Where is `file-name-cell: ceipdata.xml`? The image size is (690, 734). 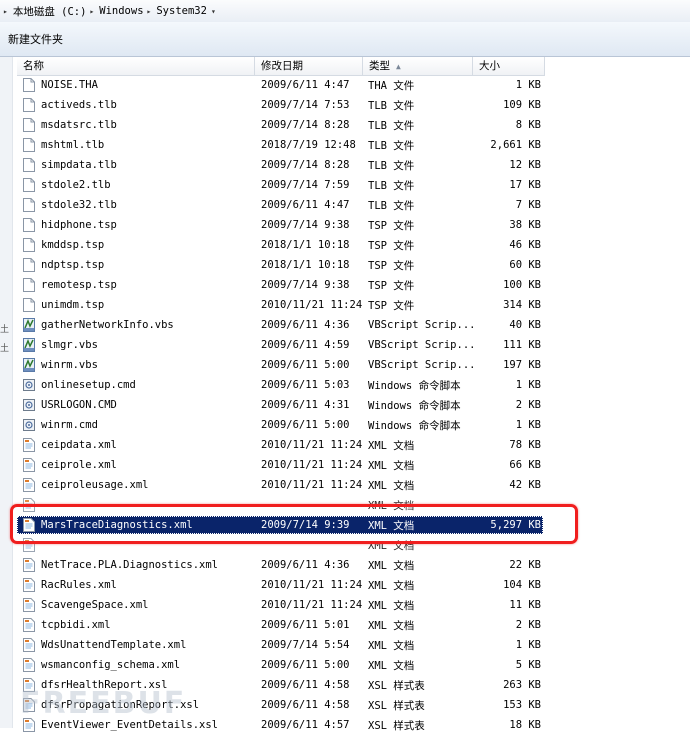
file-name-cell: ceipdata.xml is located at coordinates (136, 445).